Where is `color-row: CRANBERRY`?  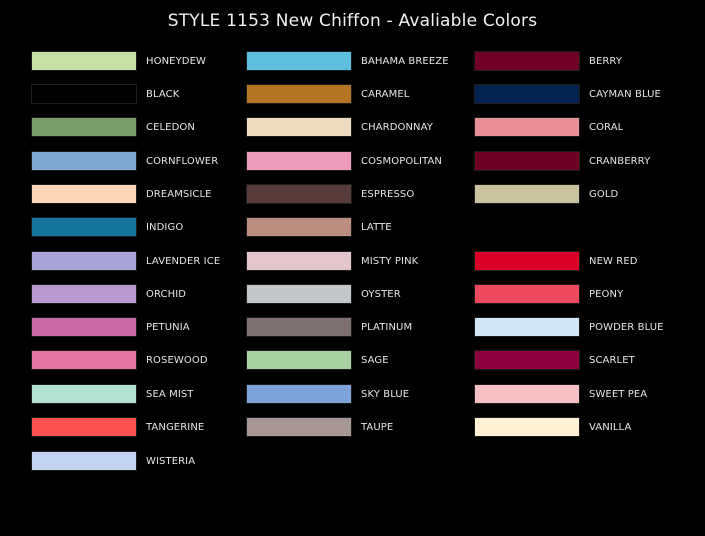
color-row: CRANBERRY is located at coordinates (562, 161).